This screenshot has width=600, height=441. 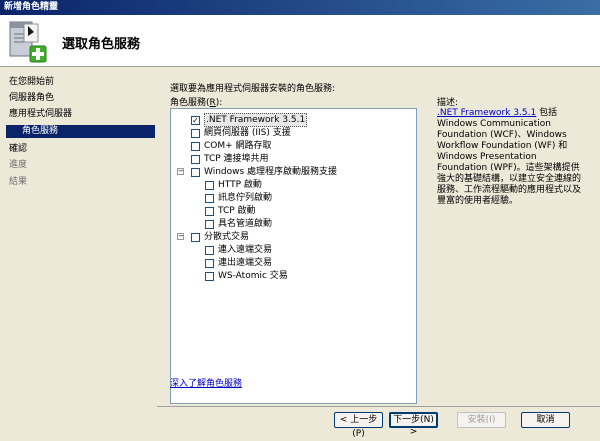 I want to click on nav-step-application-server: 應用程式伺服器, so click(x=40, y=114).